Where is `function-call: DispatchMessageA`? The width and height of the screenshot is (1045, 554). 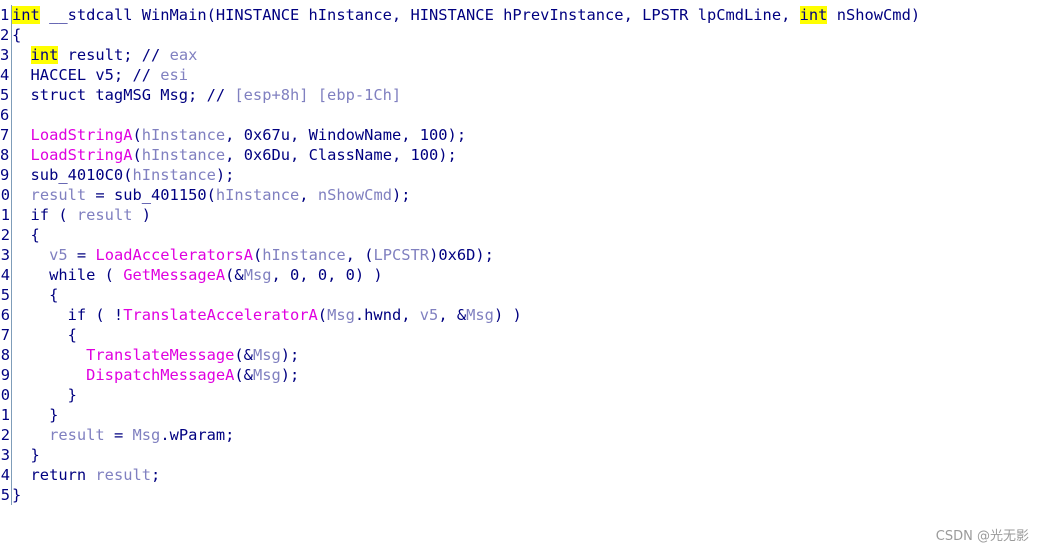
function-call: DispatchMessageA is located at coordinates (160, 375).